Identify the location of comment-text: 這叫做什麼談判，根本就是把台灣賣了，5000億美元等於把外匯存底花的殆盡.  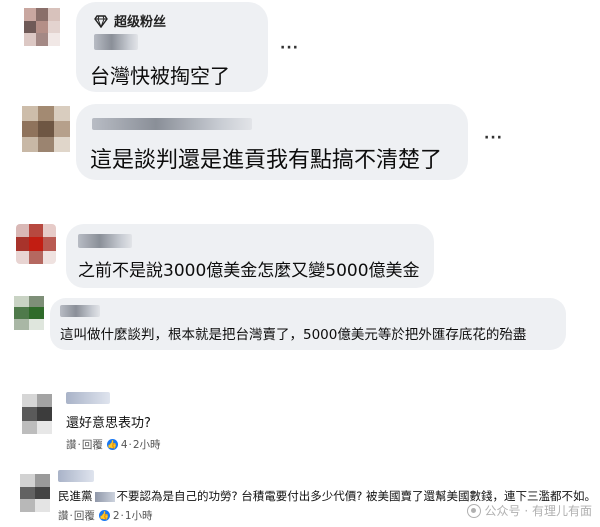
(293, 335).